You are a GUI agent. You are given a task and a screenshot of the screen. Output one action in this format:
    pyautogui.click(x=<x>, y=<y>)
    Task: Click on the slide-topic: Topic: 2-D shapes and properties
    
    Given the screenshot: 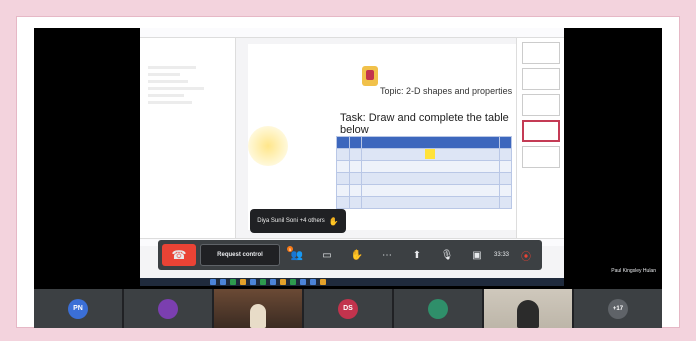 What is the action you would take?
    pyautogui.click(x=446, y=91)
    